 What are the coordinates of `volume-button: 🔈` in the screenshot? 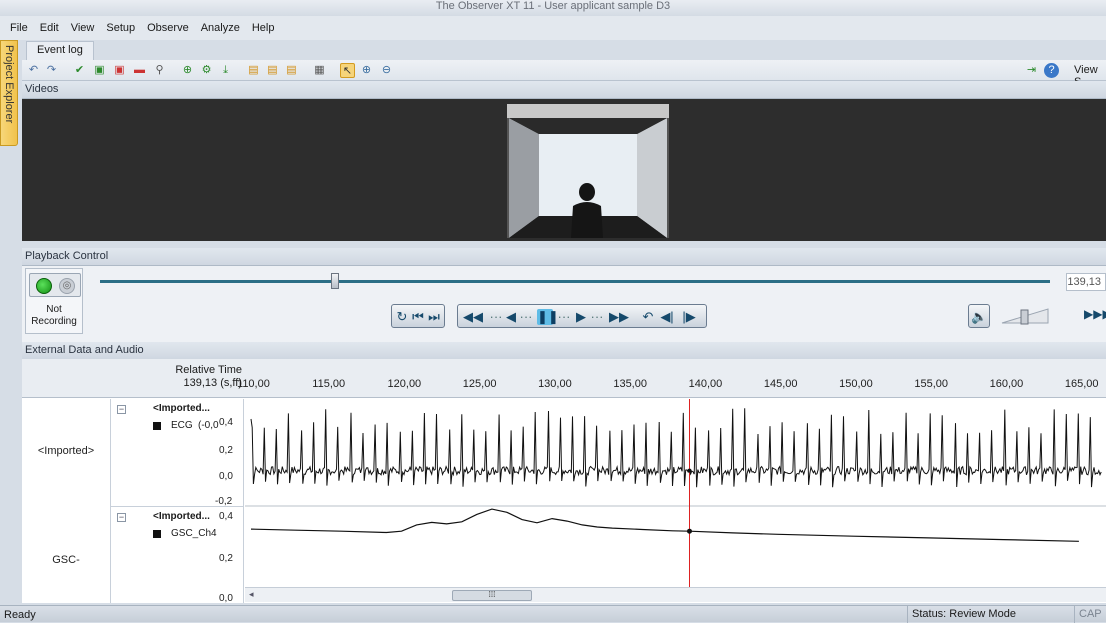 It's located at (979, 316).